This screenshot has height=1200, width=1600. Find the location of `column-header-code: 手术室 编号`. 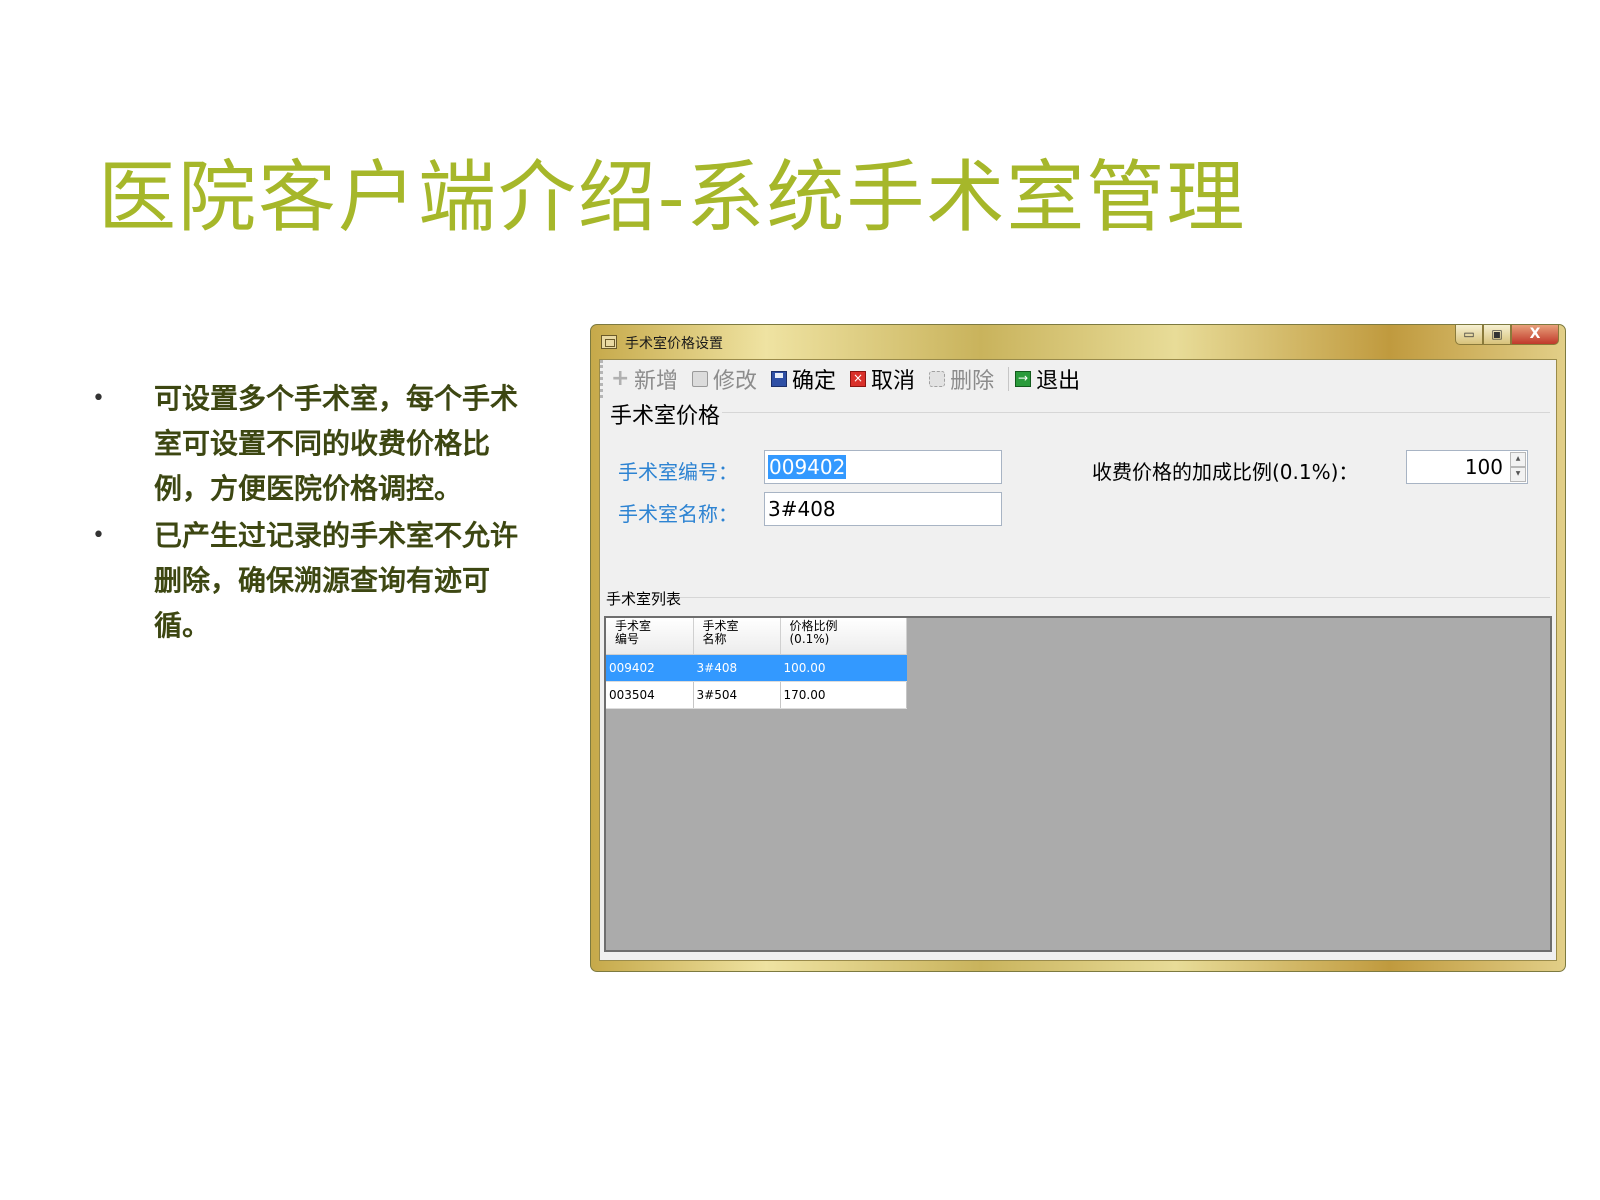

column-header-code: 手术室 编号 is located at coordinates (650, 636).